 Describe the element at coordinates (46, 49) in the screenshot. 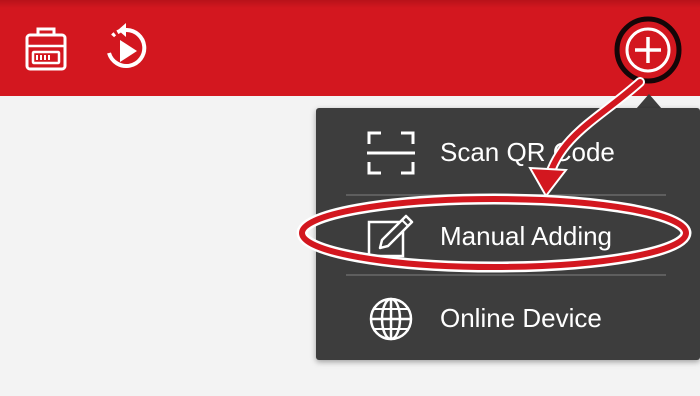

I see `device-list-icon` at that location.